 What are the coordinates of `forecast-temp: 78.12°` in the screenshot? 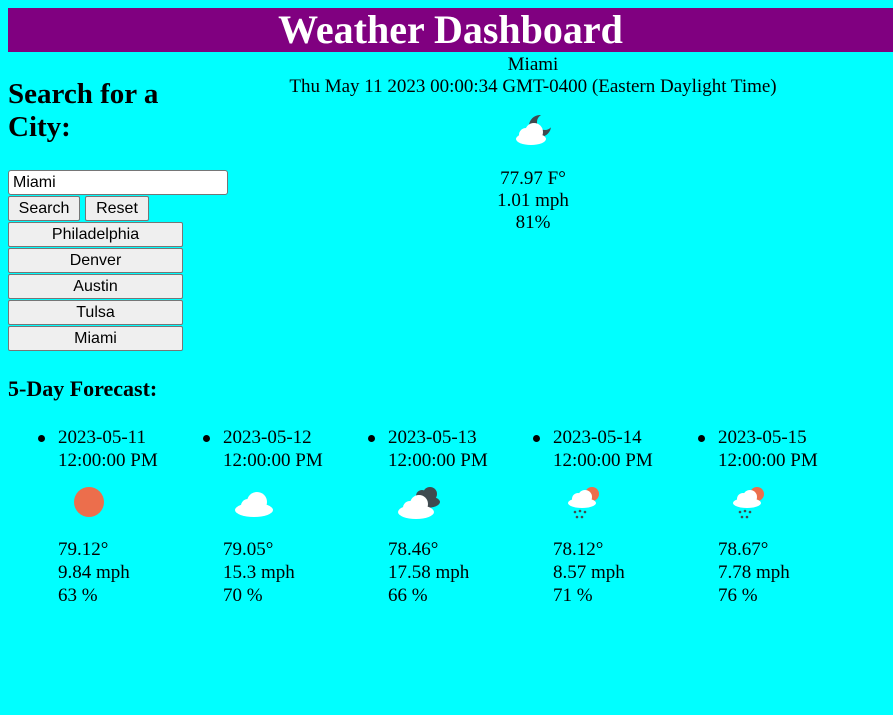 It's located at (578, 549).